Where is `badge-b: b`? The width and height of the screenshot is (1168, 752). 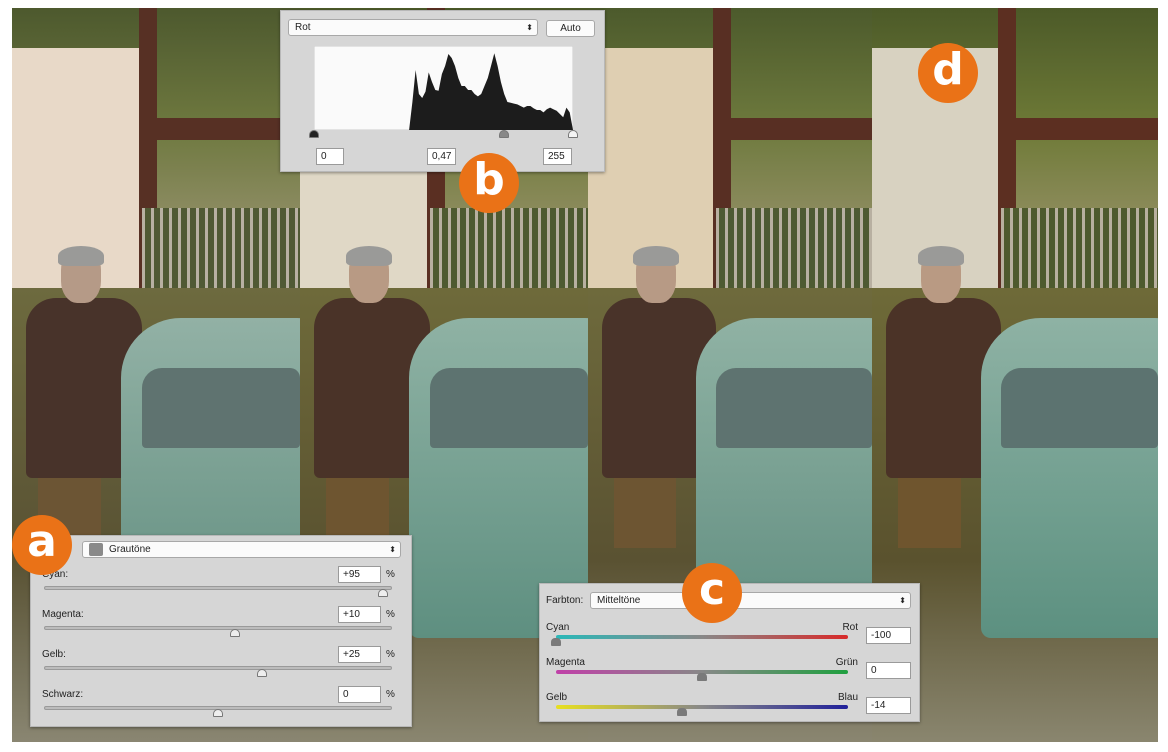
badge-b: b is located at coordinates (489, 183).